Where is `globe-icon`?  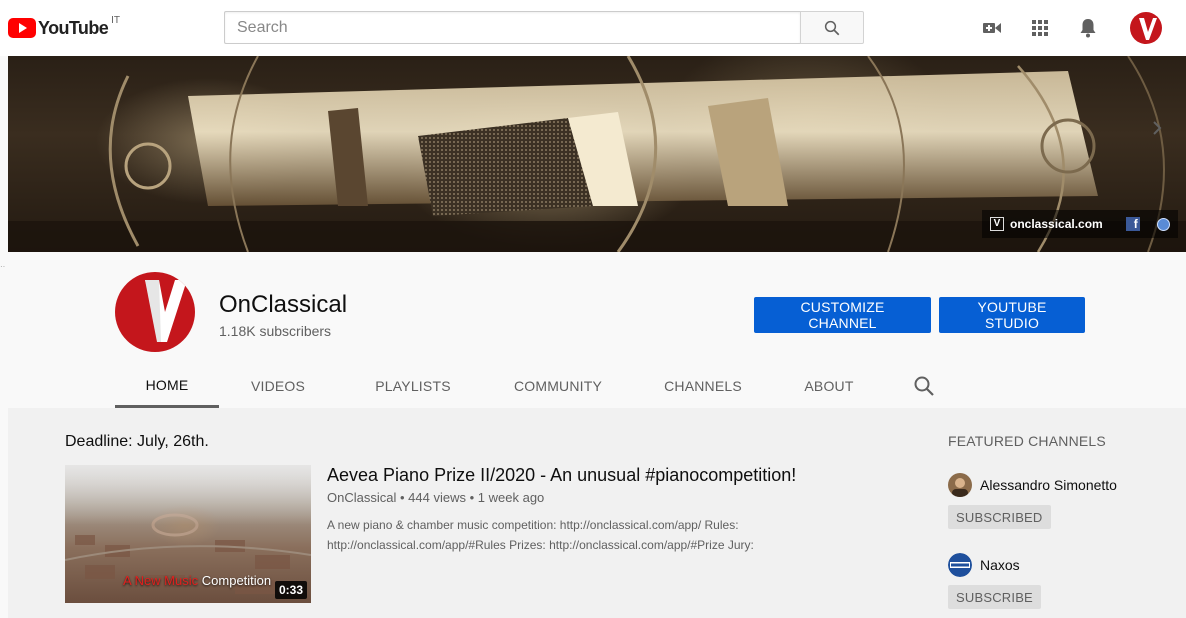
globe-icon is located at coordinates (1163, 224).